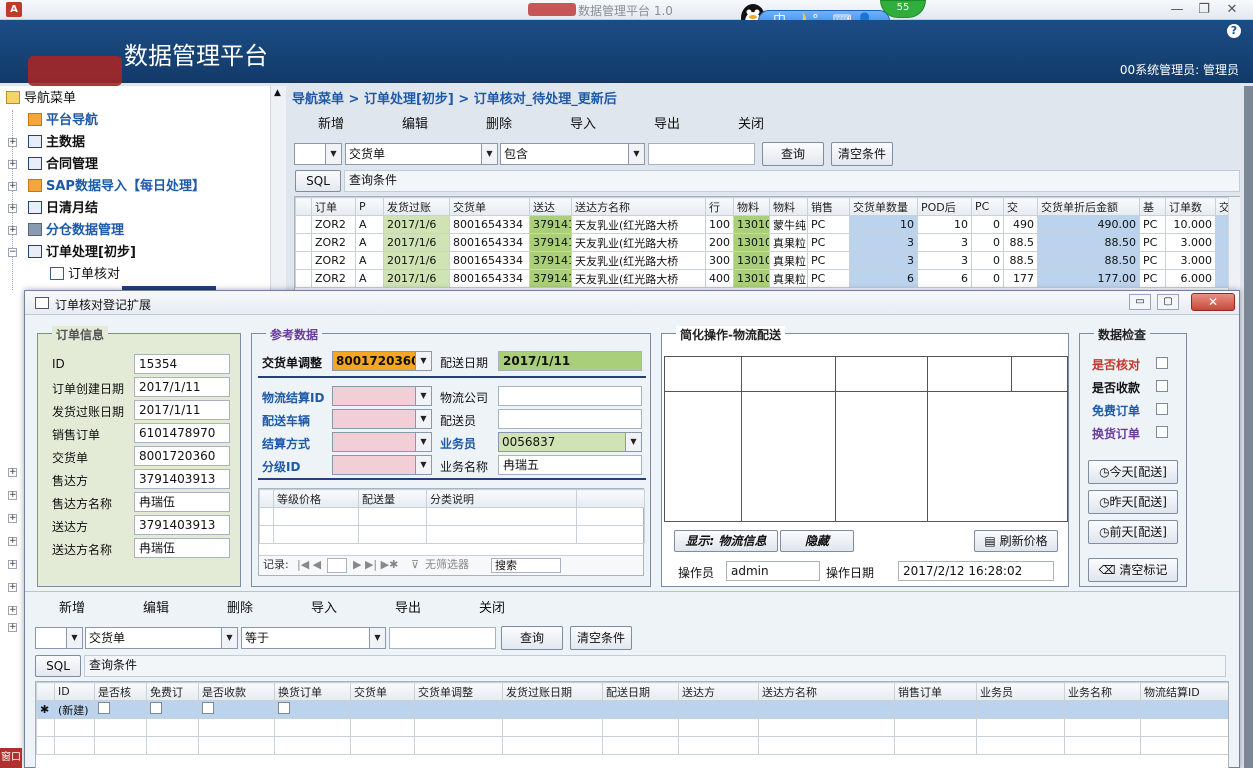 The width and height of the screenshot is (1253, 768). I want to click on column-header: 行, so click(719, 206).